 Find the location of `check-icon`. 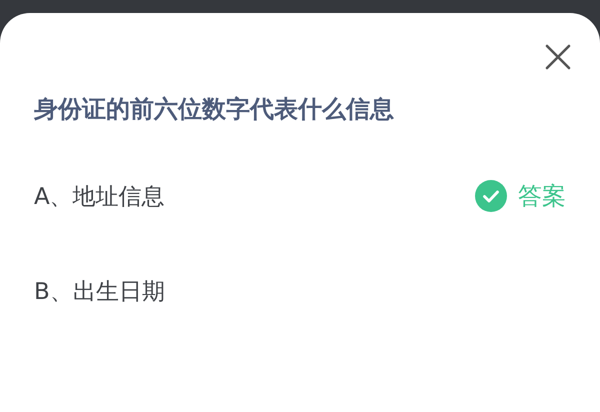

check-icon is located at coordinates (491, 196).